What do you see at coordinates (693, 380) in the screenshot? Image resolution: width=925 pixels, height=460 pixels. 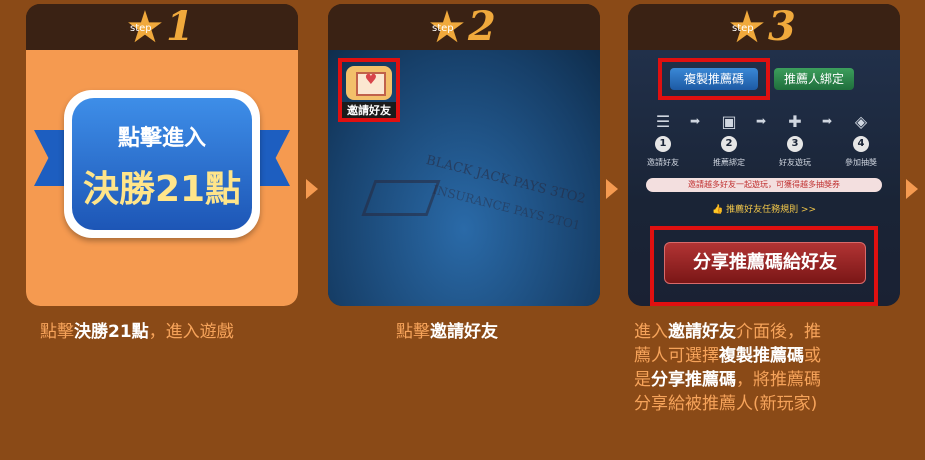 I see `caption-emphasis: 分享推薦碼` at bounding box center [693, 380].